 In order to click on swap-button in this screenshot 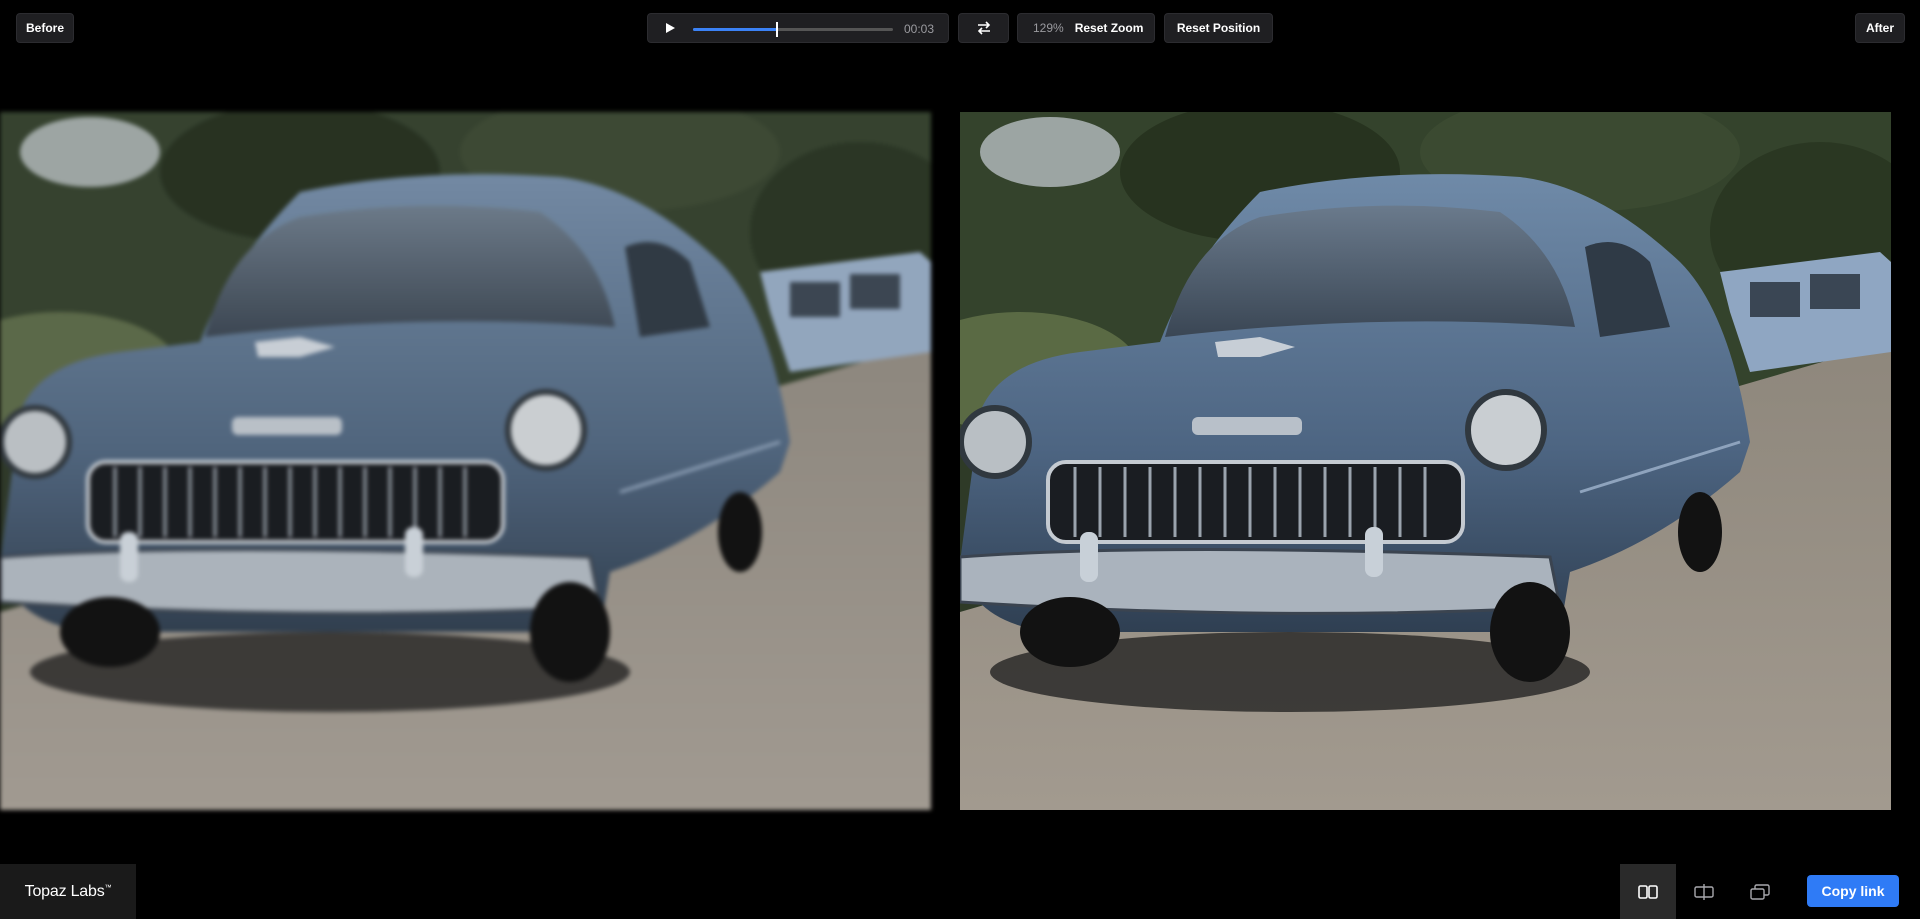, I will do `click(983, 28)`.